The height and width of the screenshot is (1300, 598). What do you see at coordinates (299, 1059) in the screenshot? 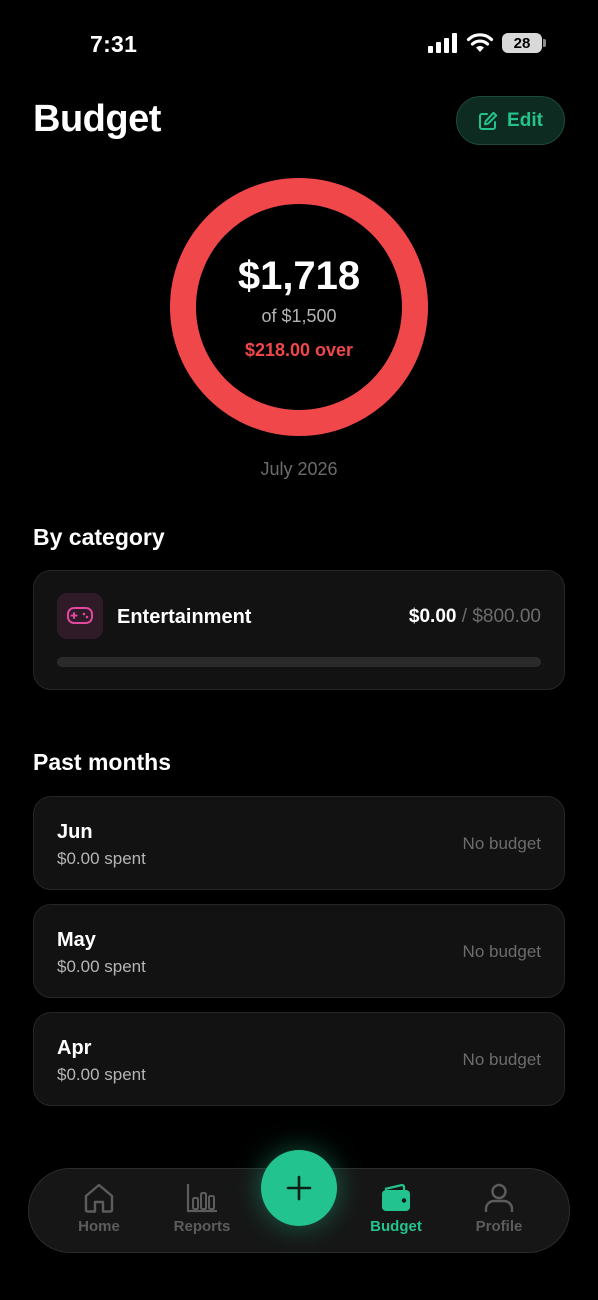
I see `month-card-apr: Apr $0.00 spent No budget` at bounding box center [299, 1059].